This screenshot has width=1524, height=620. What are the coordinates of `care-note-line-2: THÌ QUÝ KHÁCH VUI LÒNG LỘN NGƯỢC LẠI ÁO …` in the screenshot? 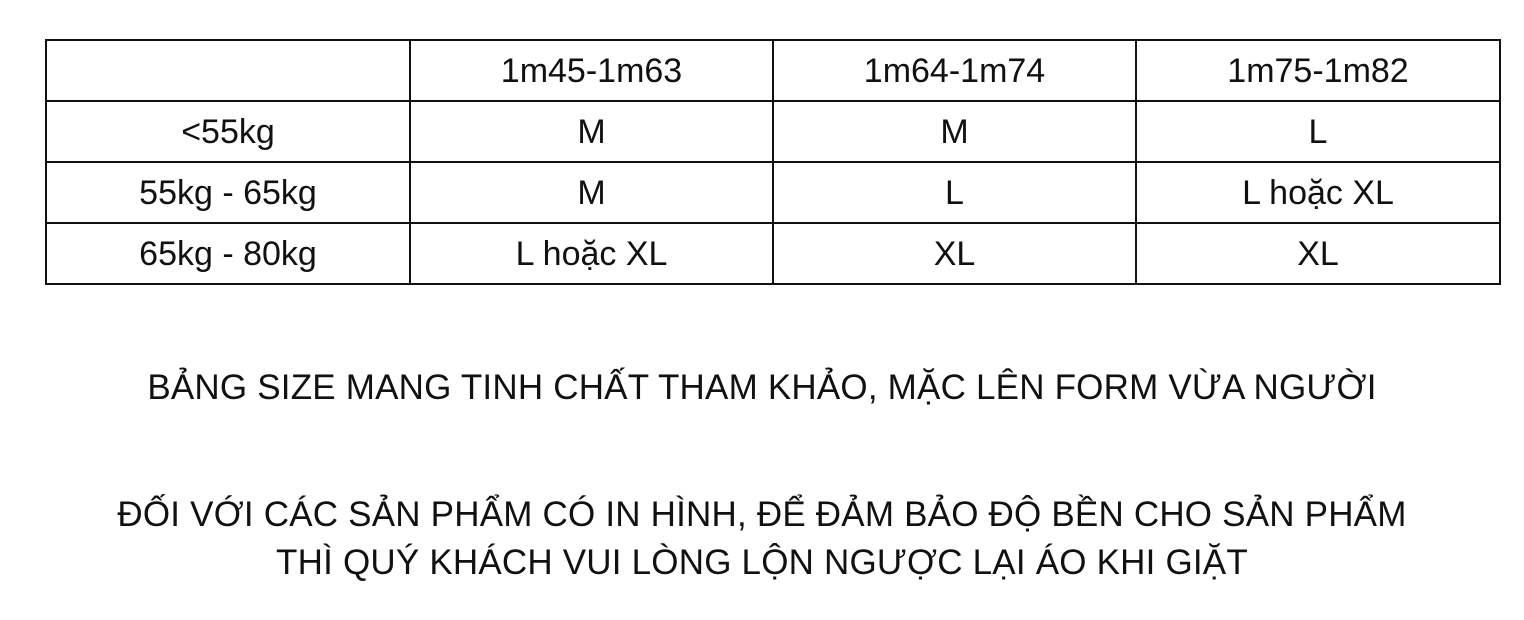 It's located at (762, 562).